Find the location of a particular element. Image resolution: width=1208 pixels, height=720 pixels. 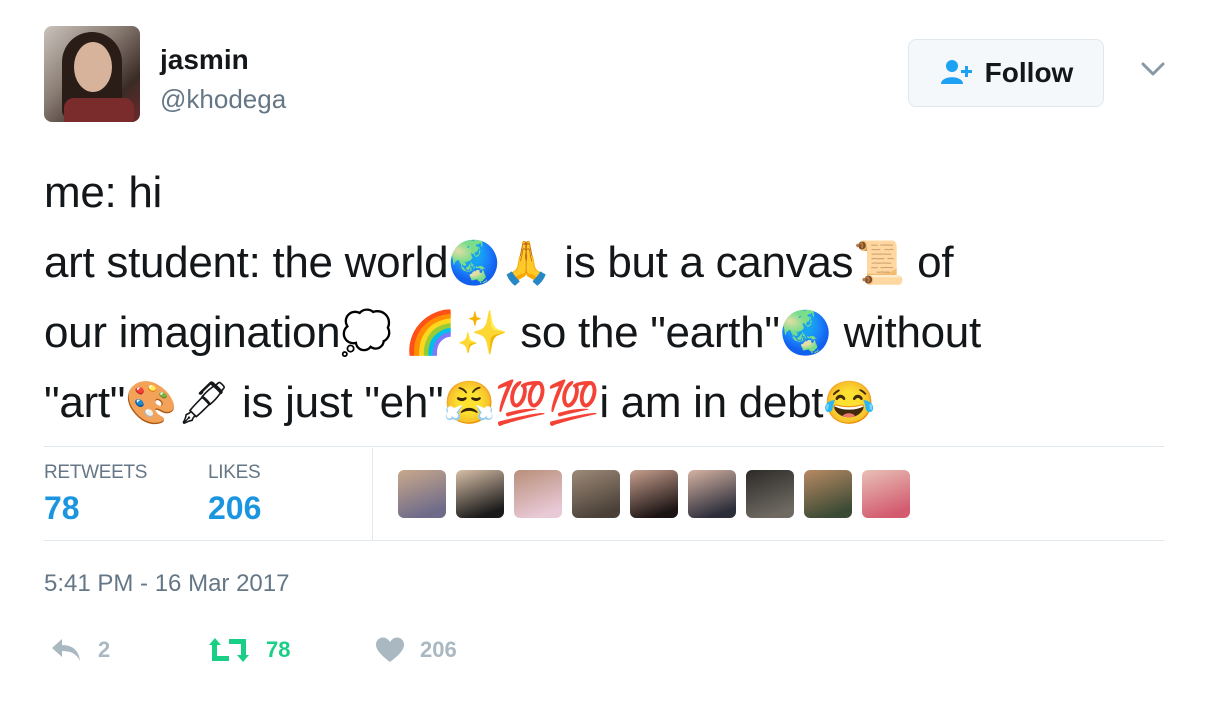

tweet-text-segment: so the "earth" is located at coordinates (644, 332).